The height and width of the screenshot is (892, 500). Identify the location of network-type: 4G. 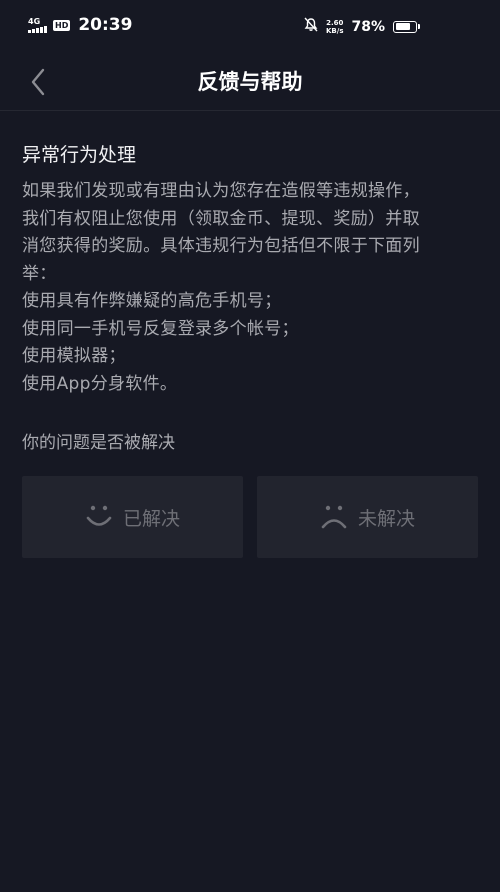
(34, 21).